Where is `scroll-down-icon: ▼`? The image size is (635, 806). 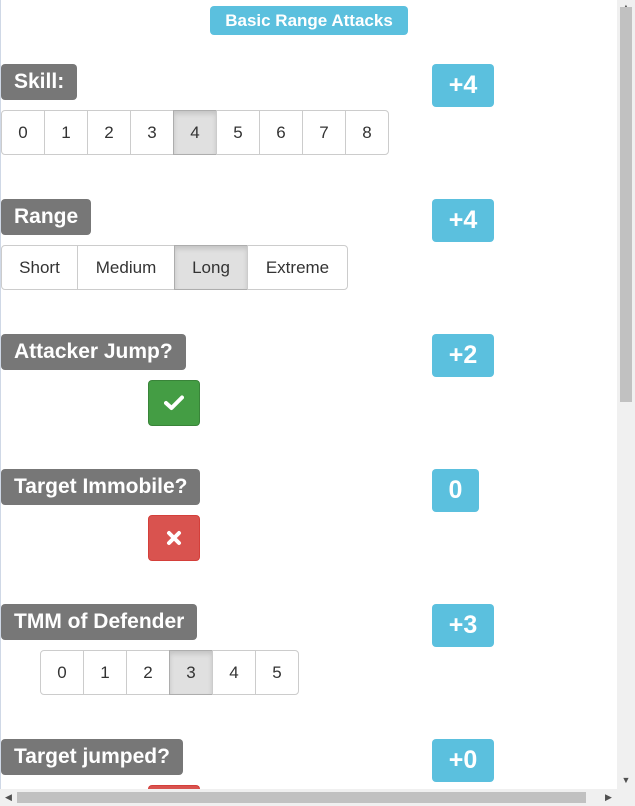 scroll-down-icon: ▼ is located at coordinates (626, 780).